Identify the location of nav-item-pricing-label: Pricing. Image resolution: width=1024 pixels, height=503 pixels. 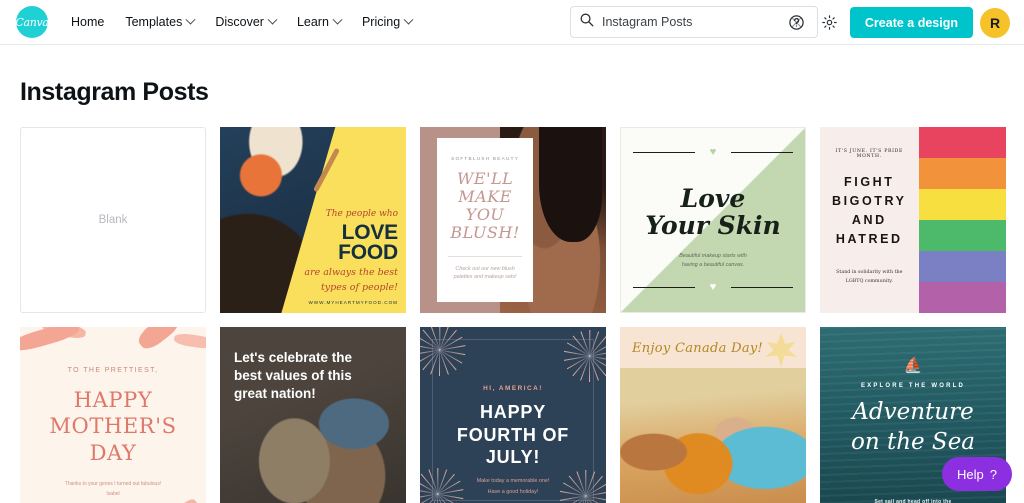
(381, 22).